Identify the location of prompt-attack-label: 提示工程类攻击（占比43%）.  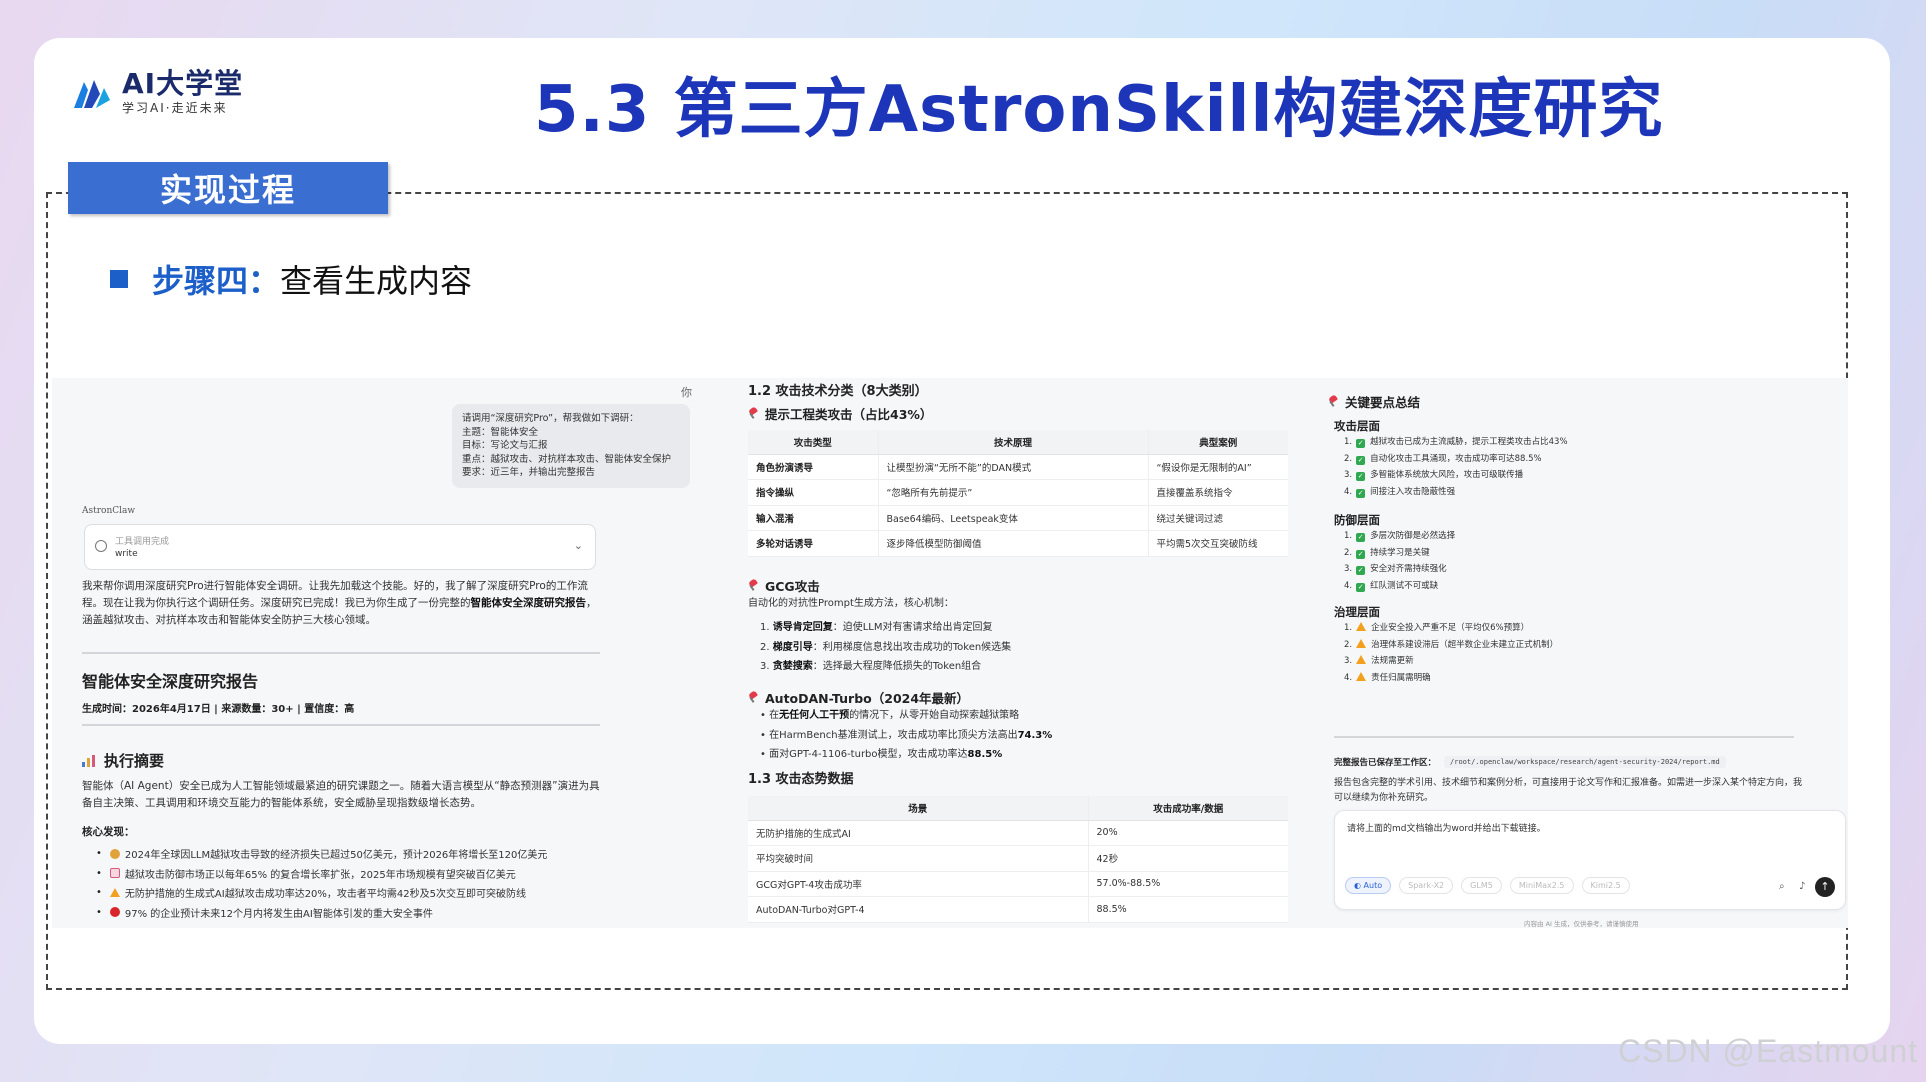
(849, 414).